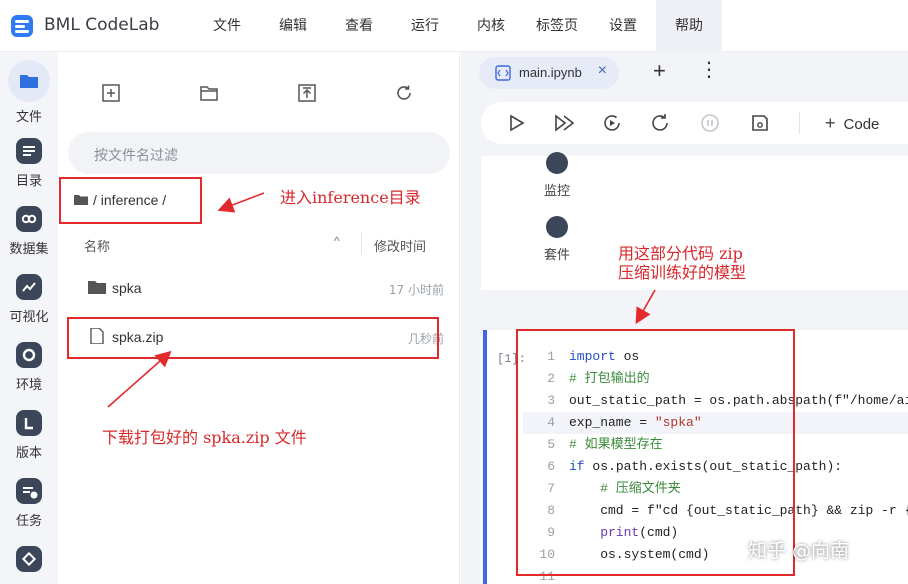 The image size is (908, 584). What do you see at coordinates (97, 245) in the screenshot?
I see `column-header-name: 名称` at bounding box center [97, 245].